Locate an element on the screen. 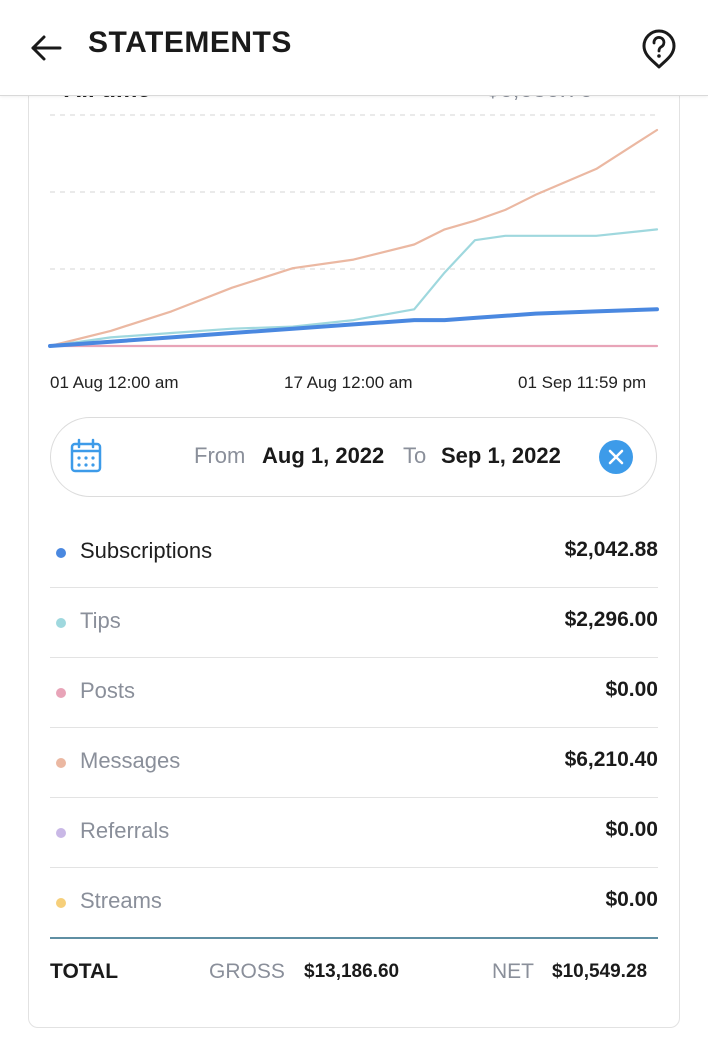  category-value: $2,042.88 is located at coordinates (611, 549).